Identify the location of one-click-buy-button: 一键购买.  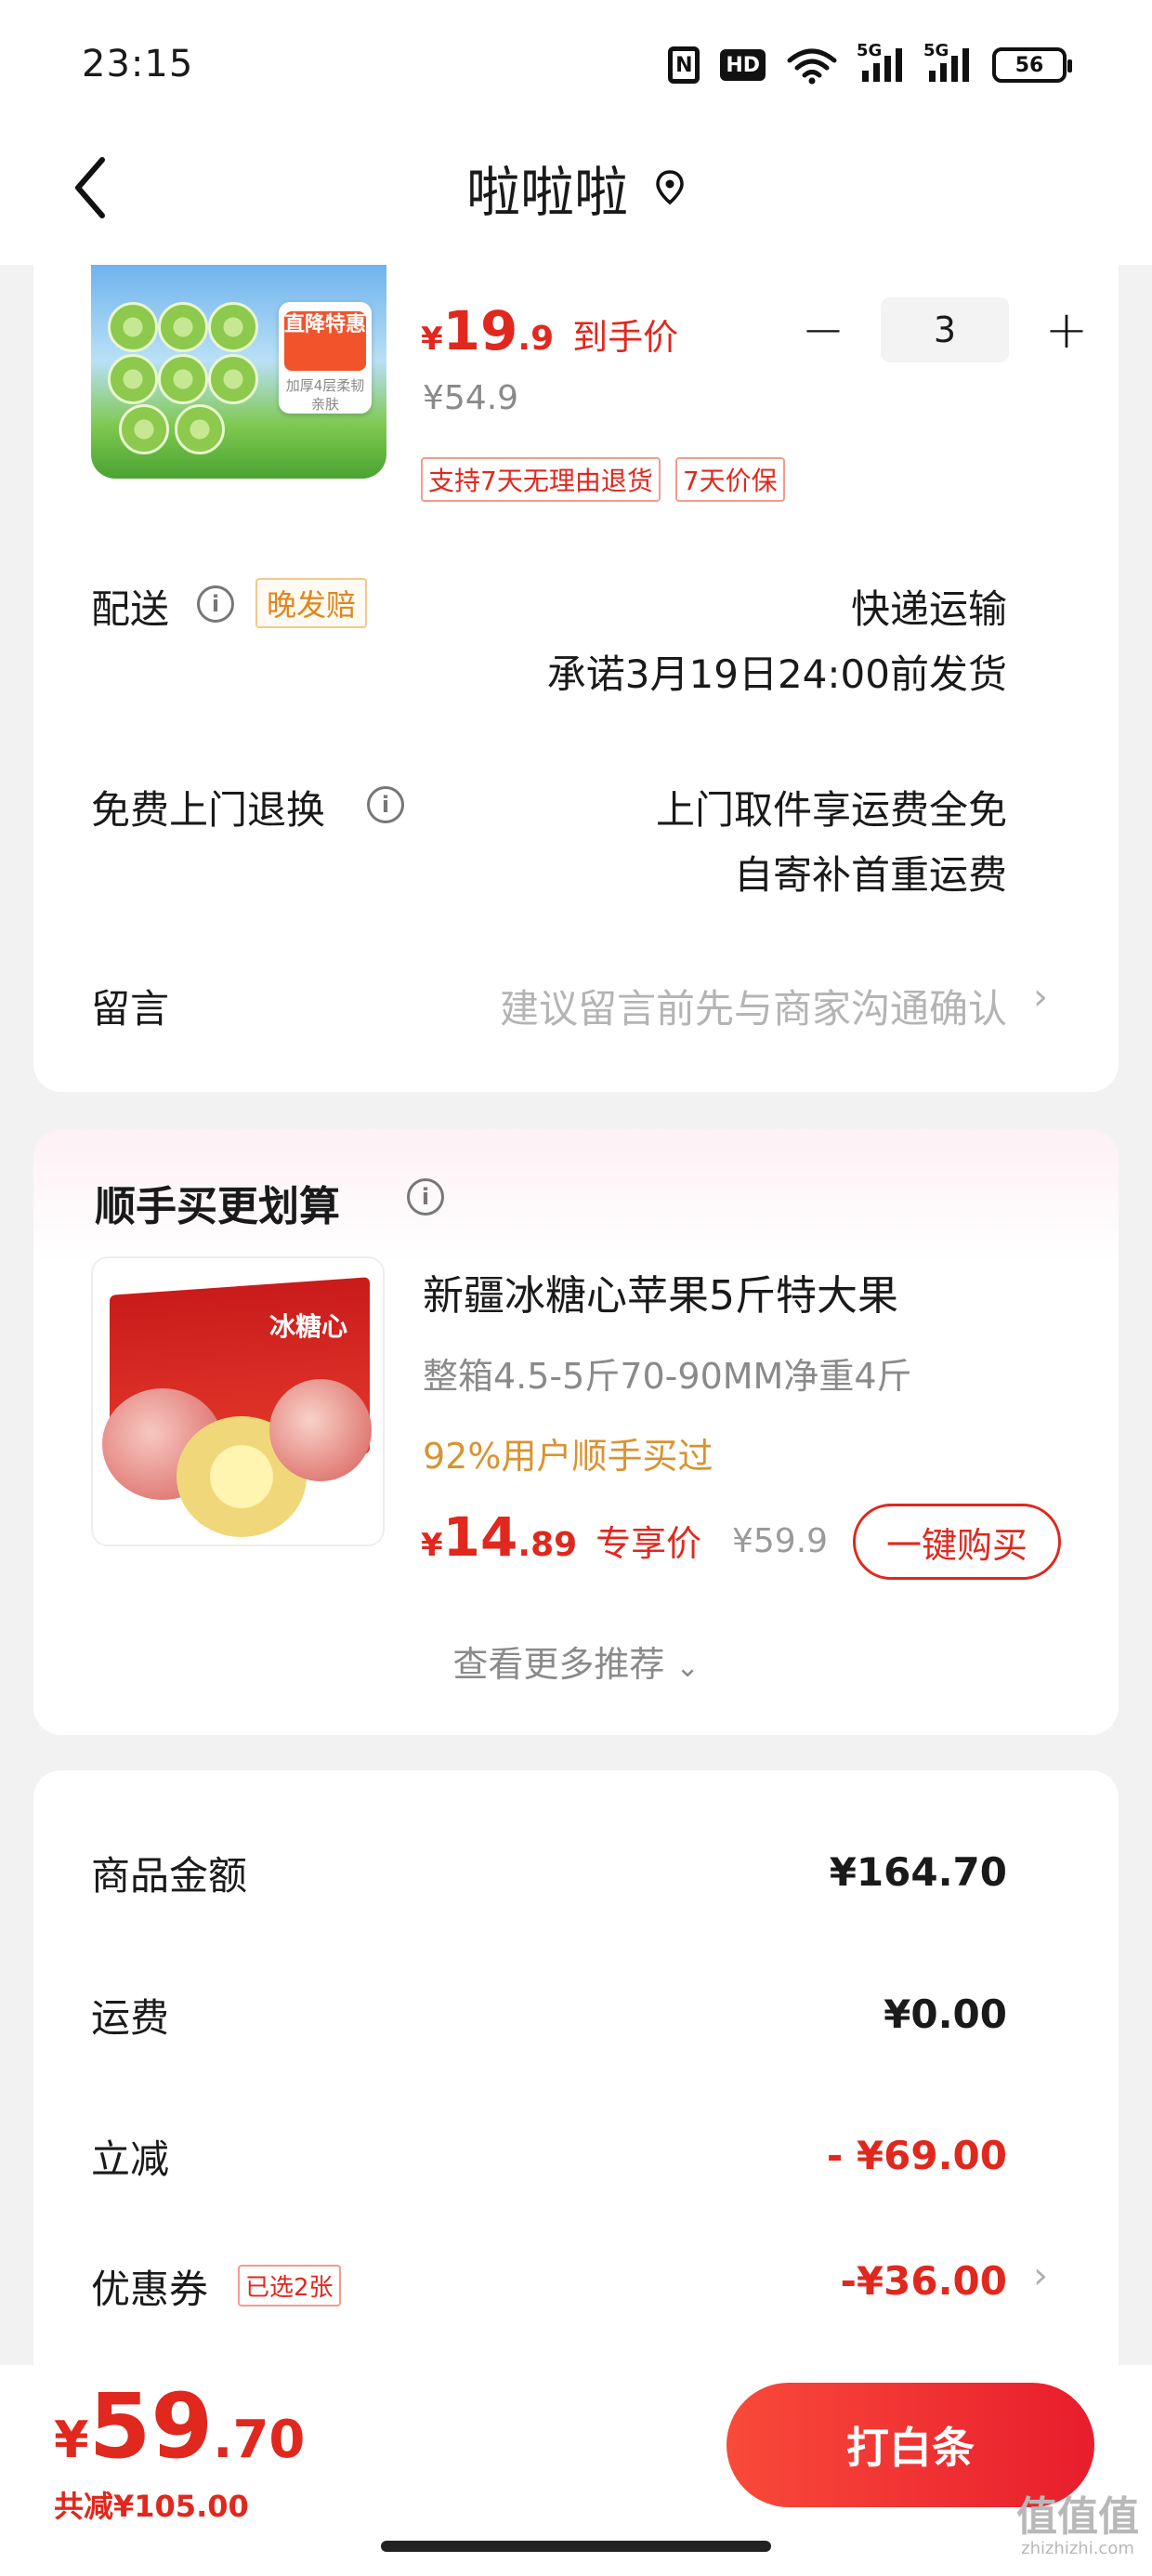
(957, 1542).